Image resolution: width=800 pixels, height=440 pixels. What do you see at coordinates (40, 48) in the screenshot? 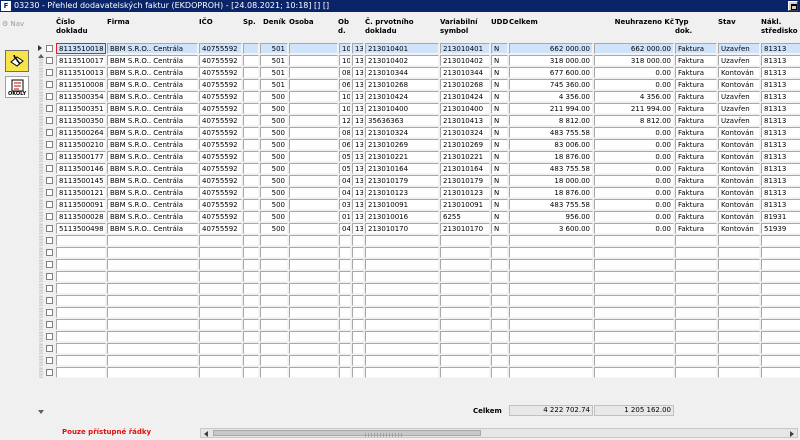
I see `current-row-indicator-icon` at bounding box center [40, 48].